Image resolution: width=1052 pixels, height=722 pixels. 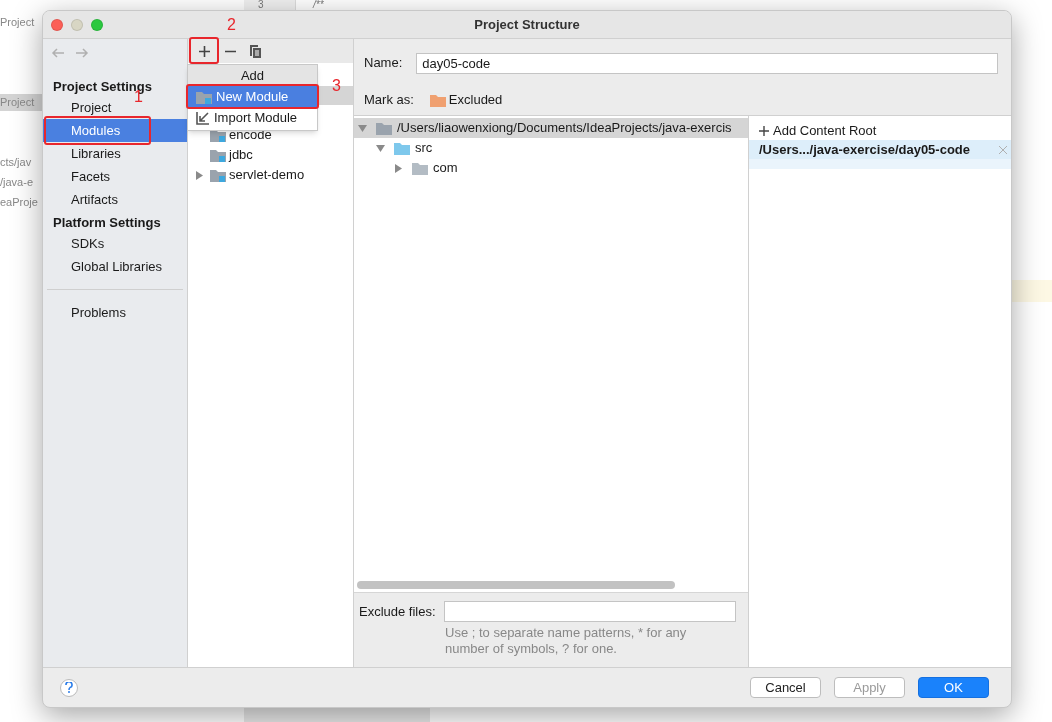 I want to click on copy-button, so click(x=256, y=51).